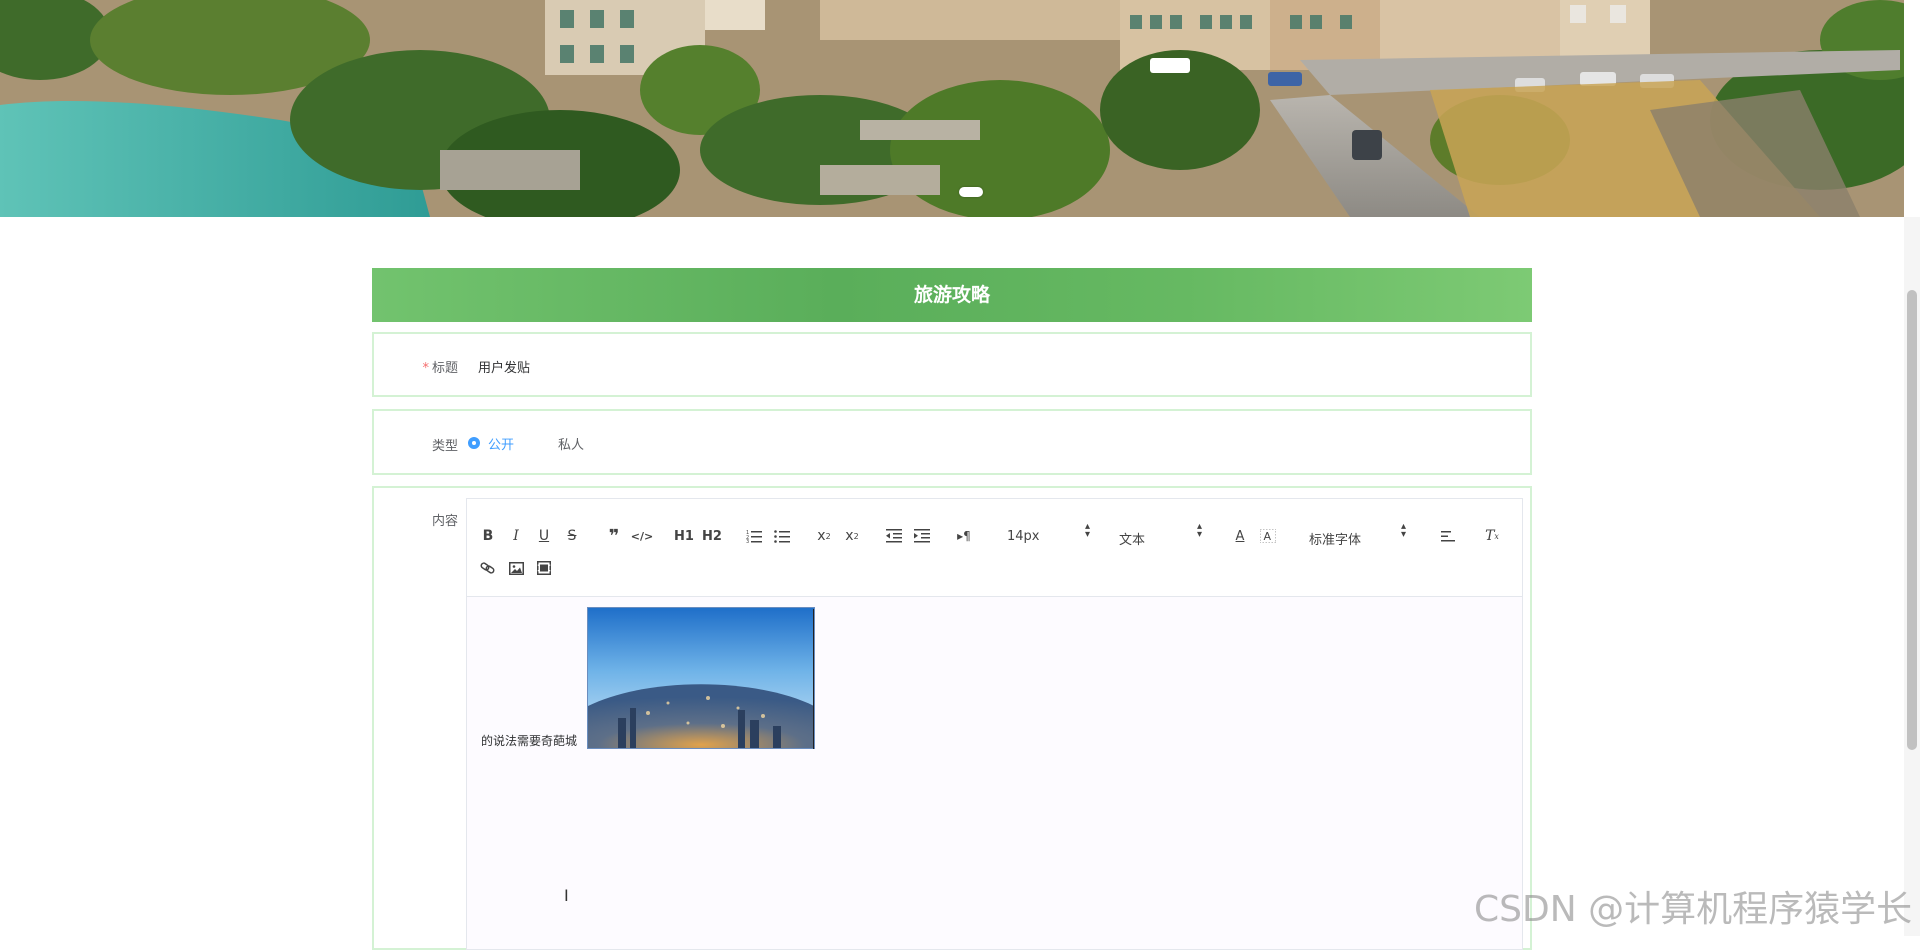 The height and width of the screenshot is (950, 1920). I want to click on font-picker: 标准字体 ▴ ▾, so click(1359, 535).